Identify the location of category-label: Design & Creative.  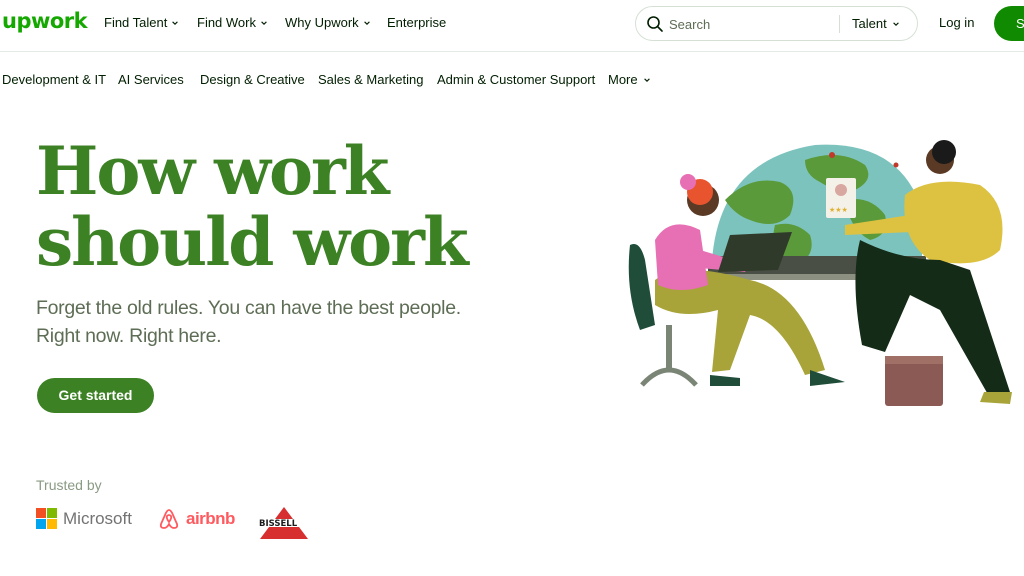
(252, 79).